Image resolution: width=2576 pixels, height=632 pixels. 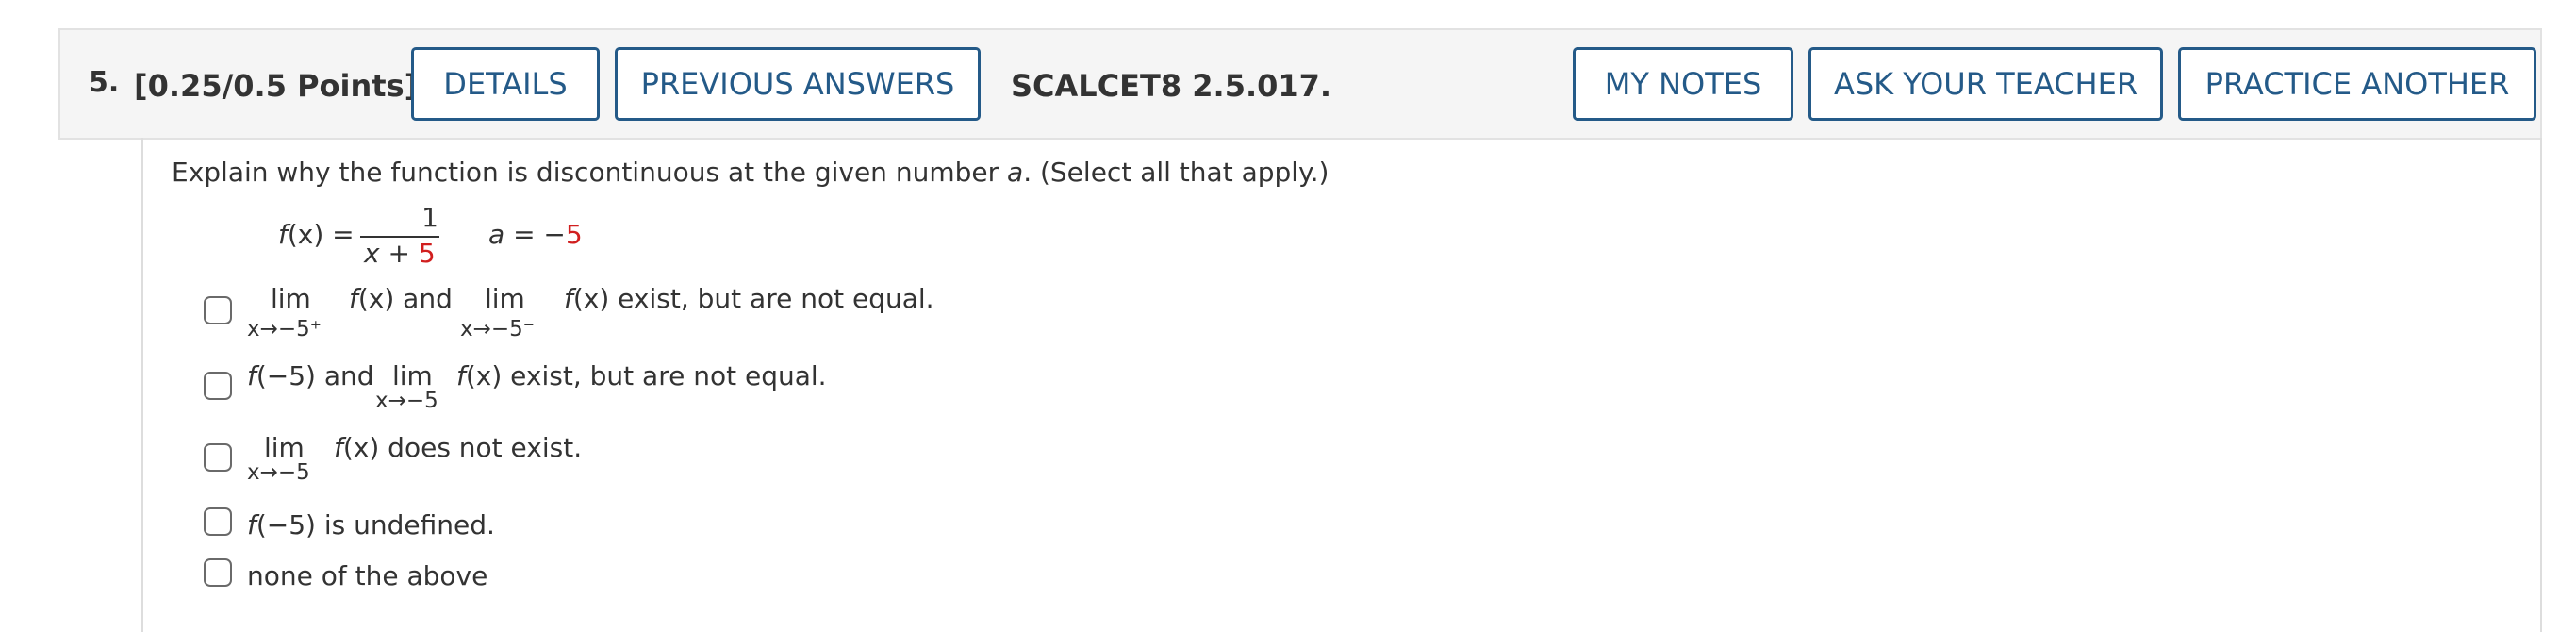 What do you see at coordinates (406, 401) in the screenshot?
I see `option-2-lim-subscript: x→−5` at bounding box center [406, 401].